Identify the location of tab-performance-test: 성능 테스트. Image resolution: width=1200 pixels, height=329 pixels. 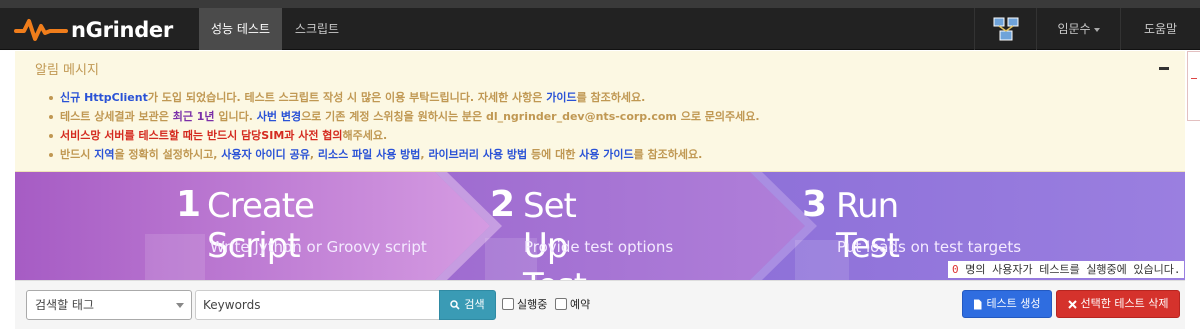
(240, 29).